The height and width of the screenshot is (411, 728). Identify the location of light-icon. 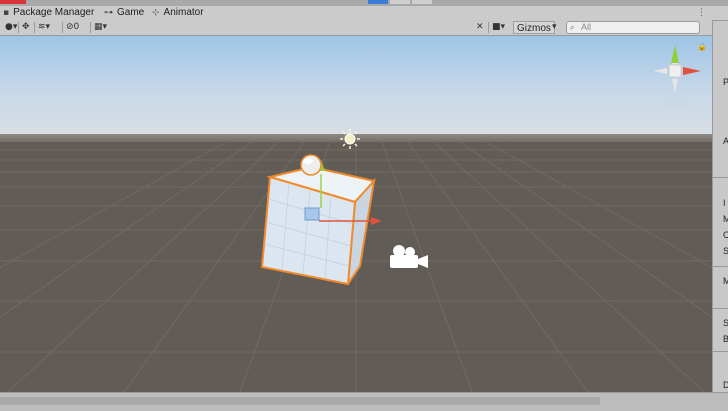
(350, 139).